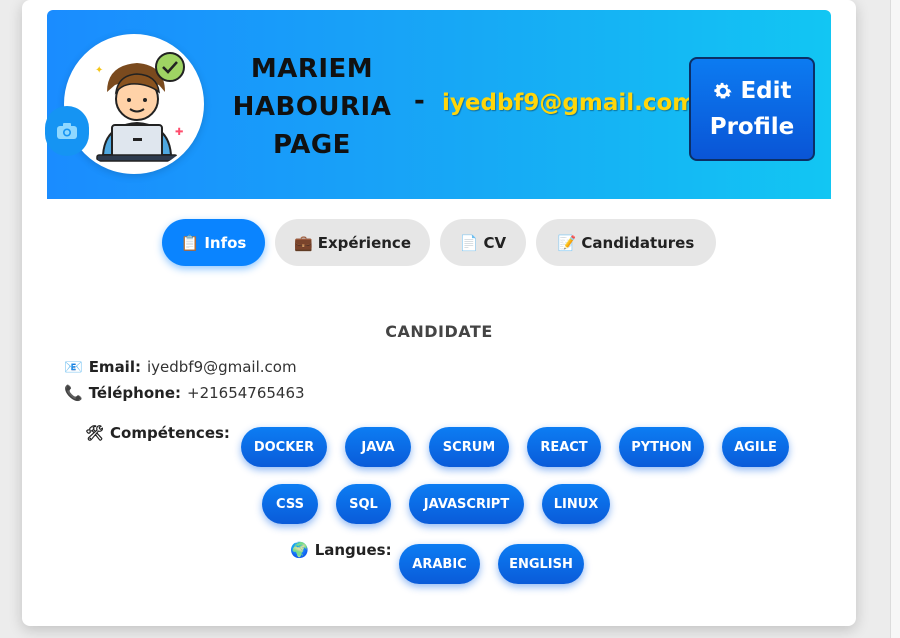  Describe the element at coordinates (439, 243) in the screenshot. I see `profile-tabs: 📋 Infos 💼 Expérience 📄 CV 📝 Candidatures` at that location.